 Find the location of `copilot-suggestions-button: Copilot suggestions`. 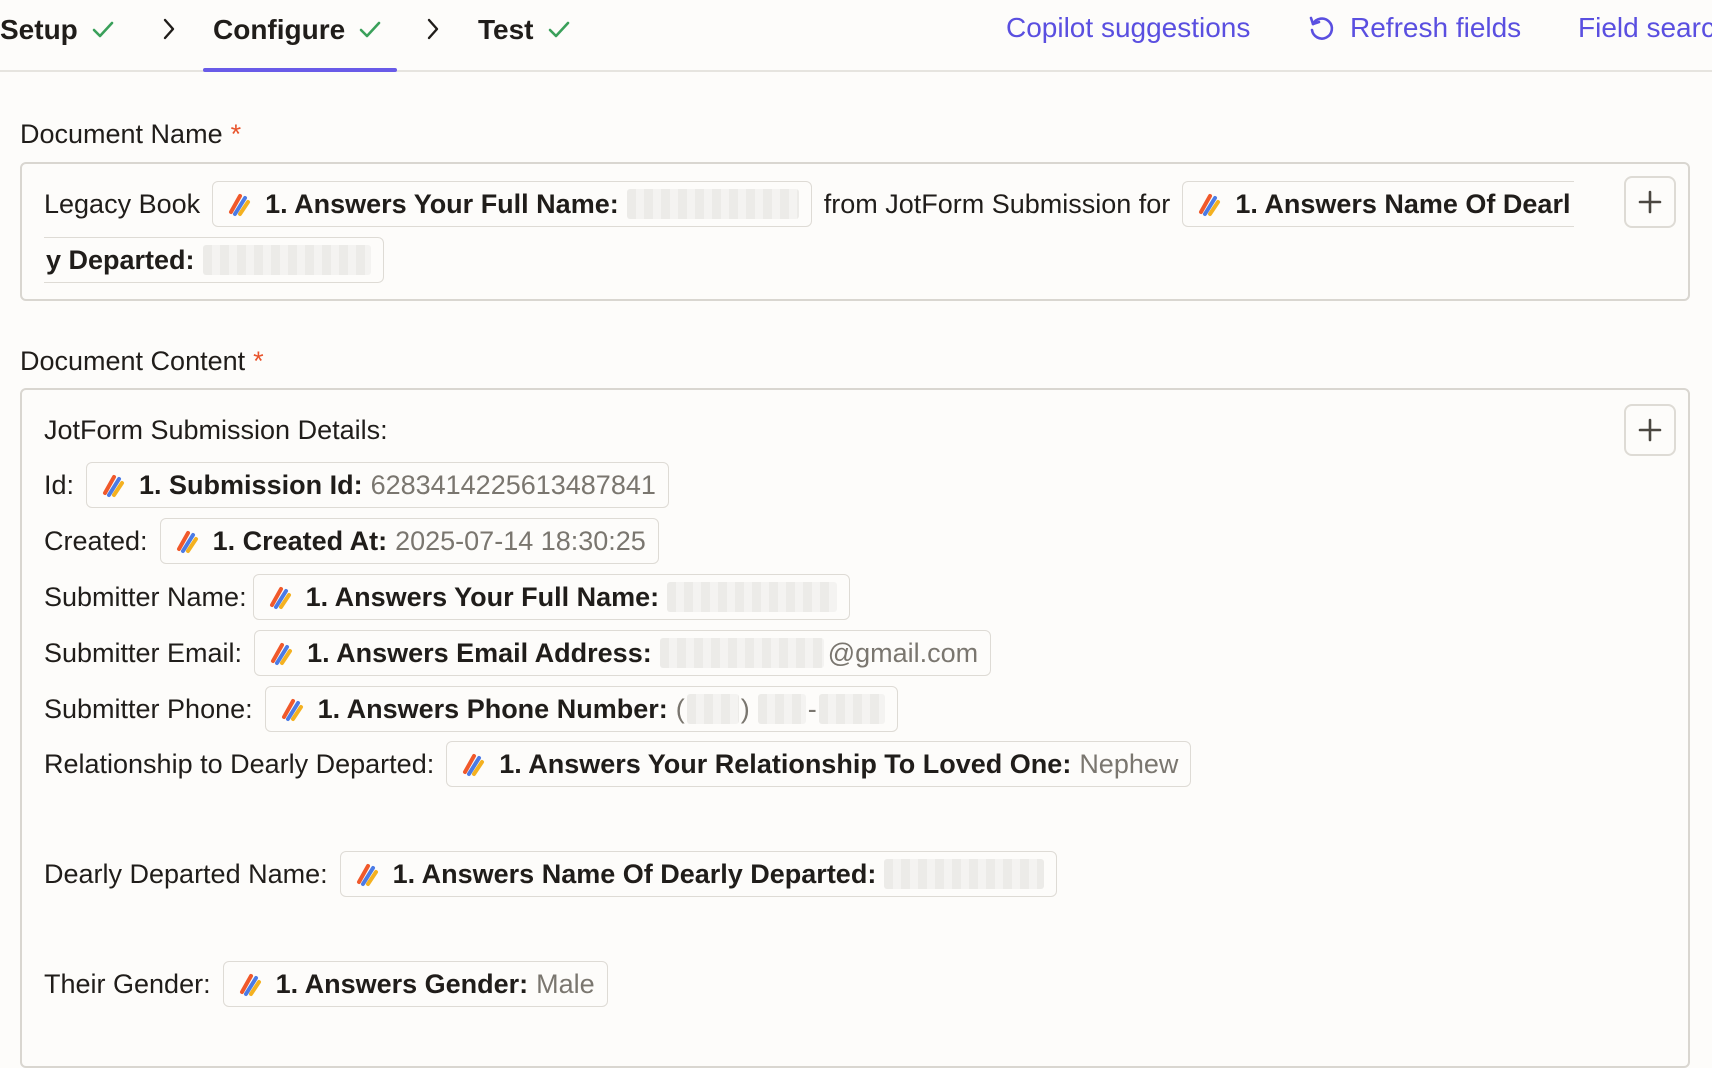

copilot-suggestions-button: Copilot suggestions is located at coordinates (1128, 28).